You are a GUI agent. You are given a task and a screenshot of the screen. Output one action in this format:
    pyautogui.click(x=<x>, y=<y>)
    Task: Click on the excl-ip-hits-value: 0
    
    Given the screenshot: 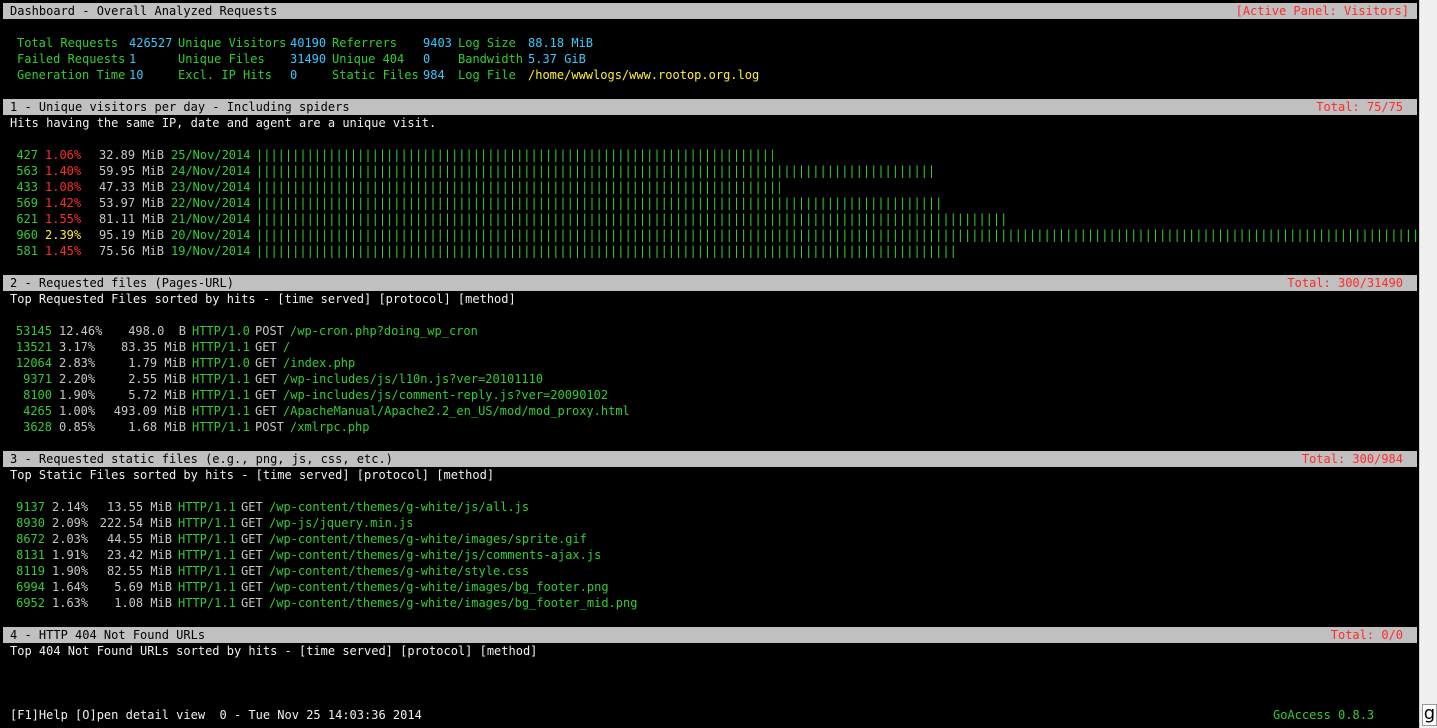 What is the action you would take?
    pyautogui.click(x=294, y=75)
    